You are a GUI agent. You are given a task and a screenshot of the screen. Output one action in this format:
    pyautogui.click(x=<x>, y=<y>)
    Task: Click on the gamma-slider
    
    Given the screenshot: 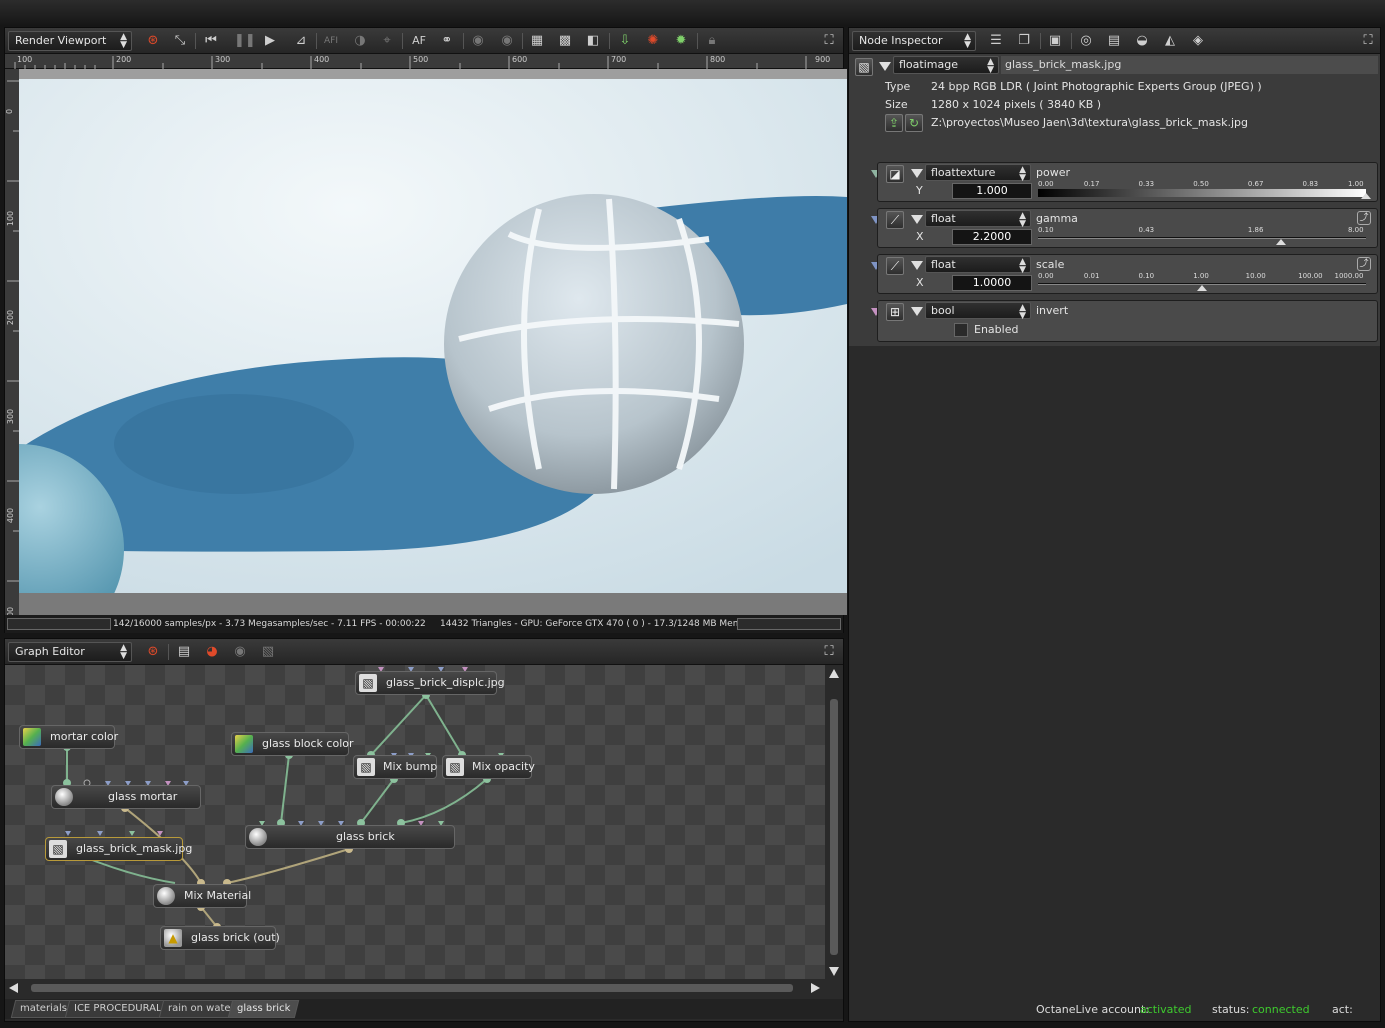 What is the action you would take?
    pyautogui.click(x=1202, y=238)
    